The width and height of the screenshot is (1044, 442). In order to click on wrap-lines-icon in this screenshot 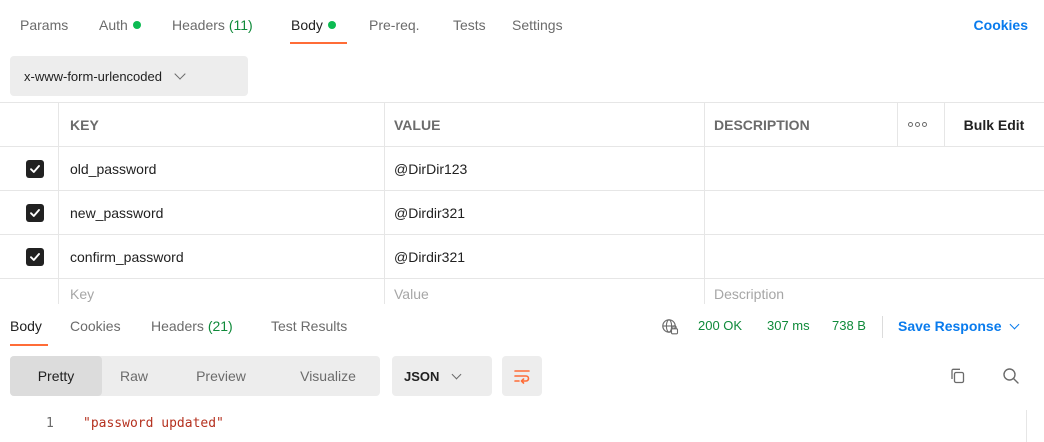, I will do `click(522, 377)`.